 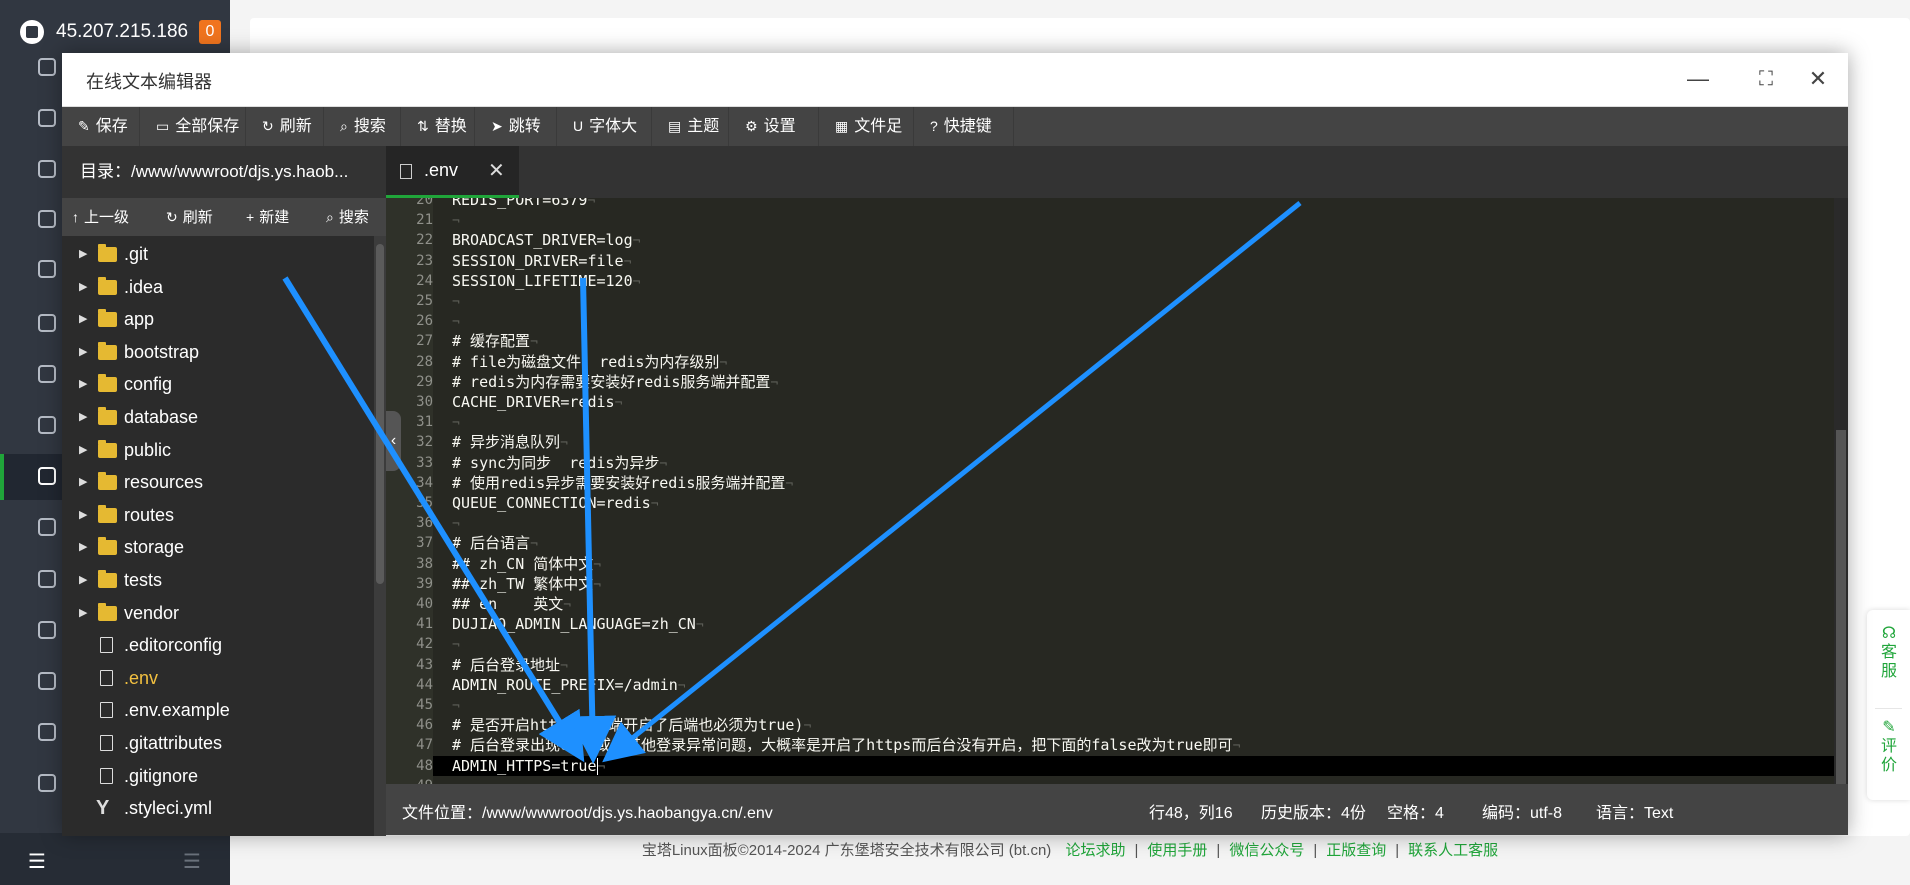 I want to click on tree-collapse-toggle: ‹, so click(x=393, y=441).